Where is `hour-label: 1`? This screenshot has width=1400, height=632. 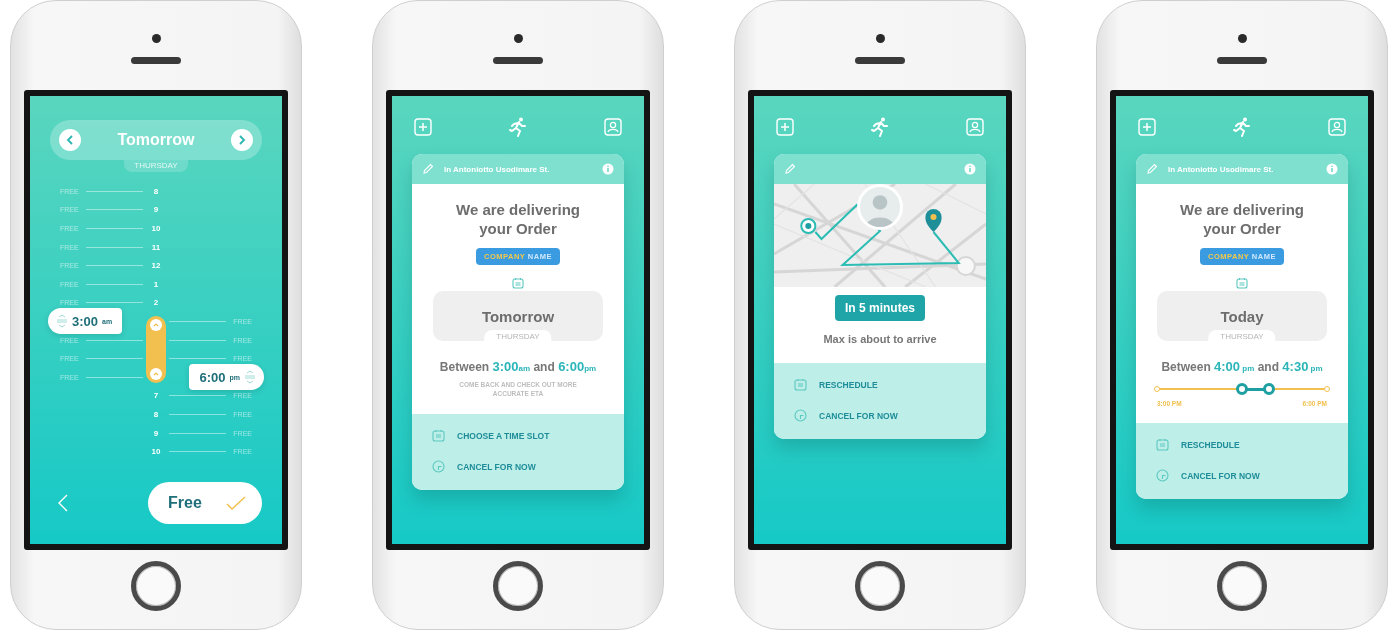
hour-label: 1 is located at coordinates (156, 284).